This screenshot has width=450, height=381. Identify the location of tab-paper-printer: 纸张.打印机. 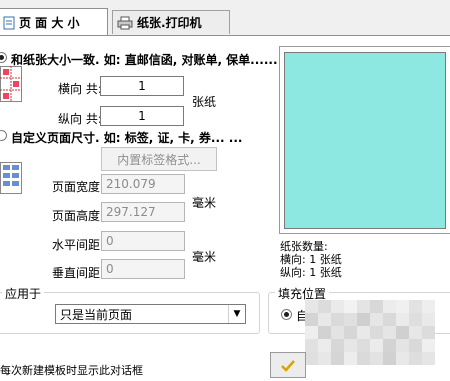
(171, 22).